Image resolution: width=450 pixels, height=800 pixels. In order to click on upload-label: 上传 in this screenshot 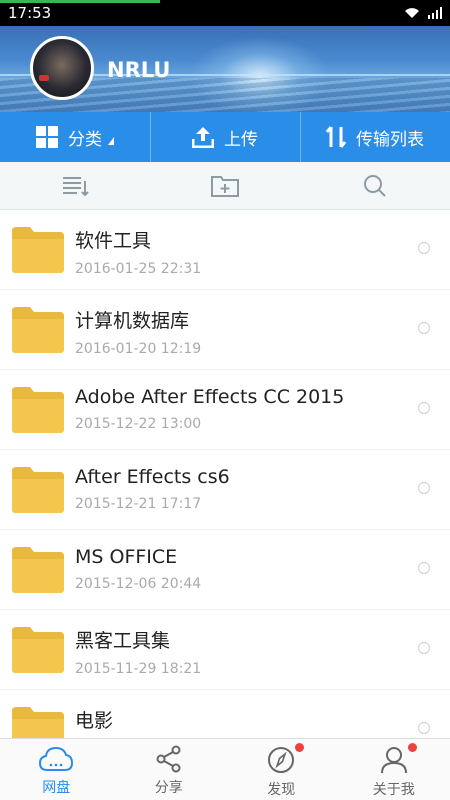, I will do `click(241, 139)`.